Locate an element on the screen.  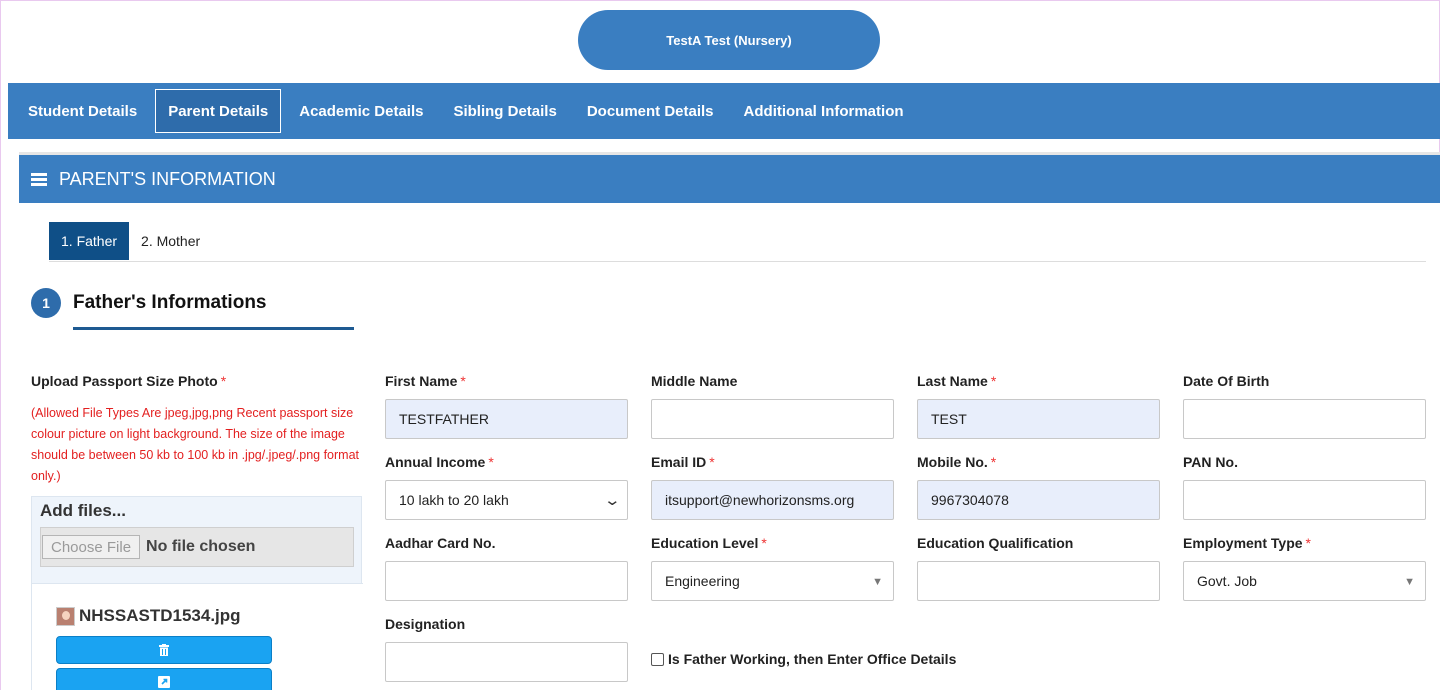
email-field: itsupport@newhorizonsms.org is located at coordinates (772, 500).